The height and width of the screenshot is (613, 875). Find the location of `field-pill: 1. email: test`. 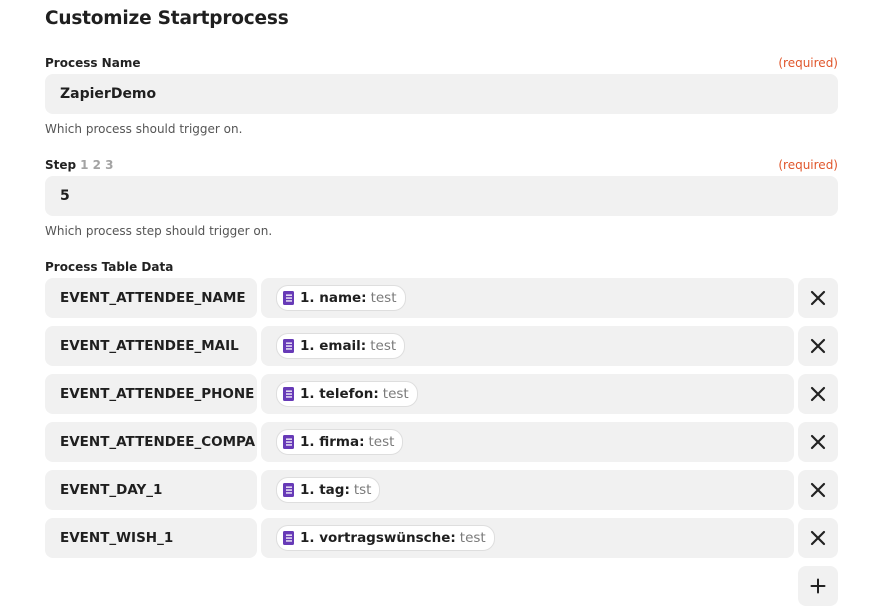

field-pill: 1. email: test is located at coordinates (341, 346).